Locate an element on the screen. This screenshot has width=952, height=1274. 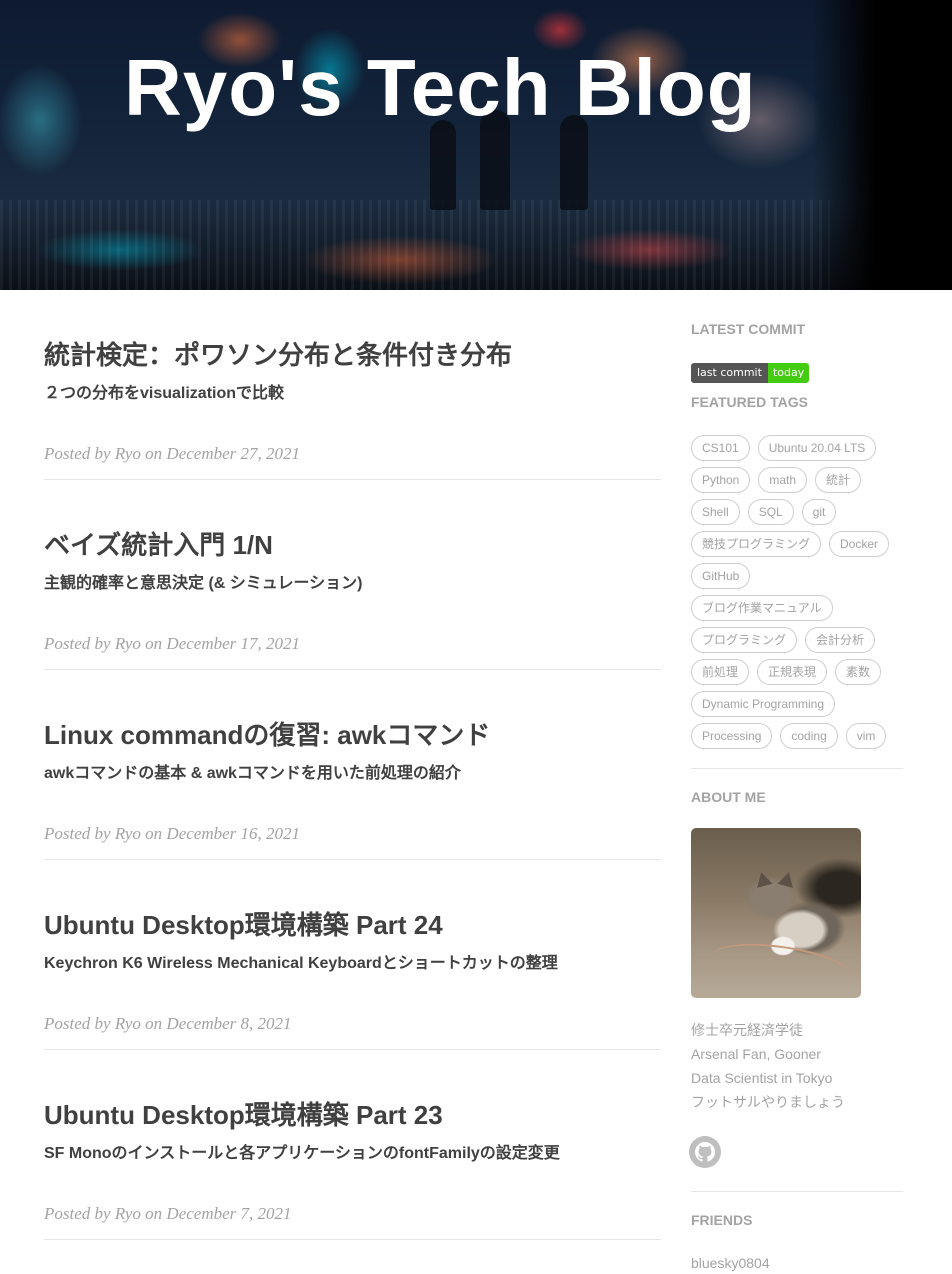
post-meta: Posted by Ryo on December 27, 2021 is located at coordinates (172, 453).